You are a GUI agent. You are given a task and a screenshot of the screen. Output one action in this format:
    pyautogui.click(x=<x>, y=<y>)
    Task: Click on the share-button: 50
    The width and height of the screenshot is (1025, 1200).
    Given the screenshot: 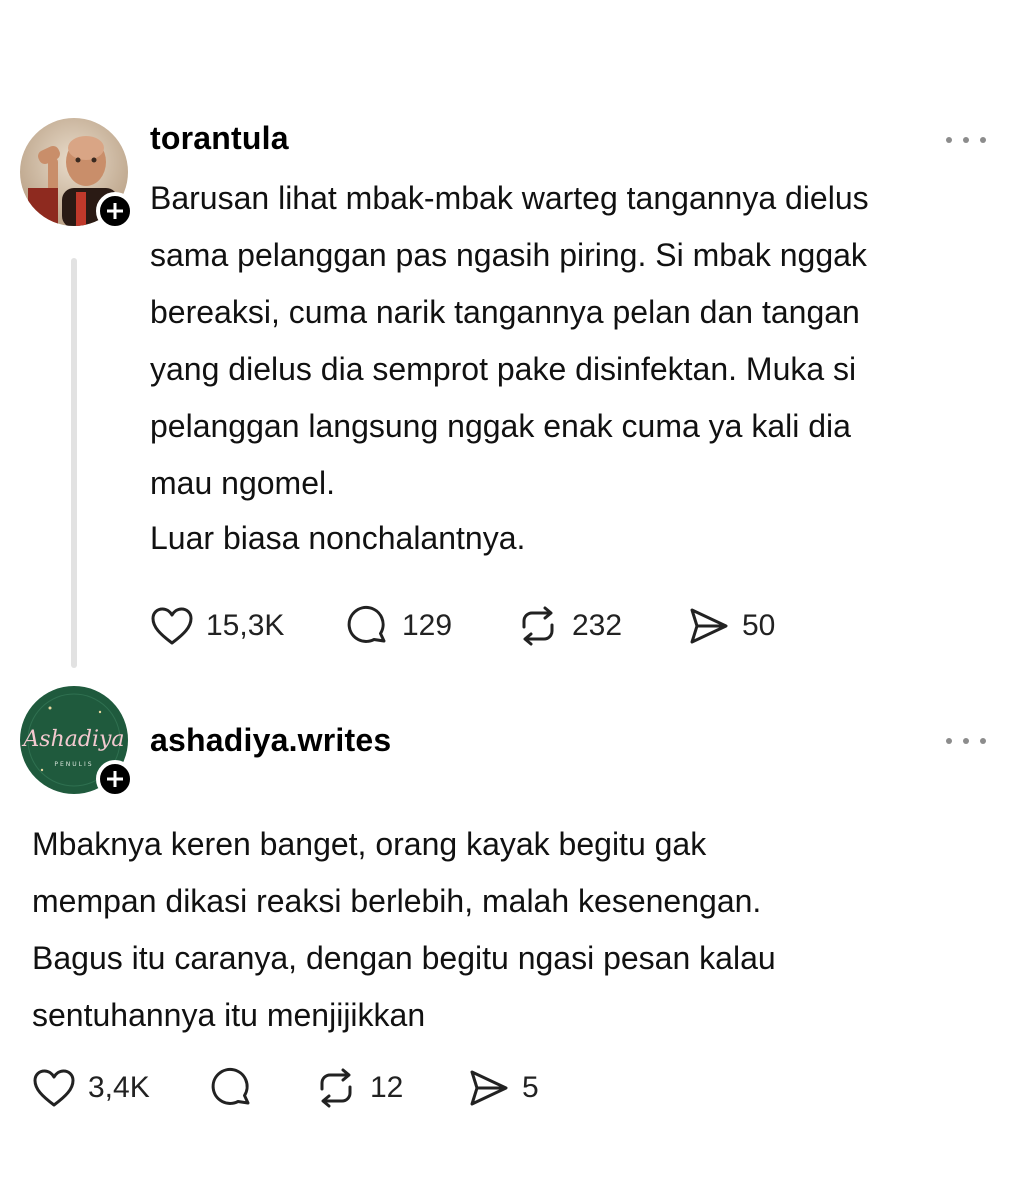 What is the action you would take?
    pyautogui.click(x=731, y=626)
    